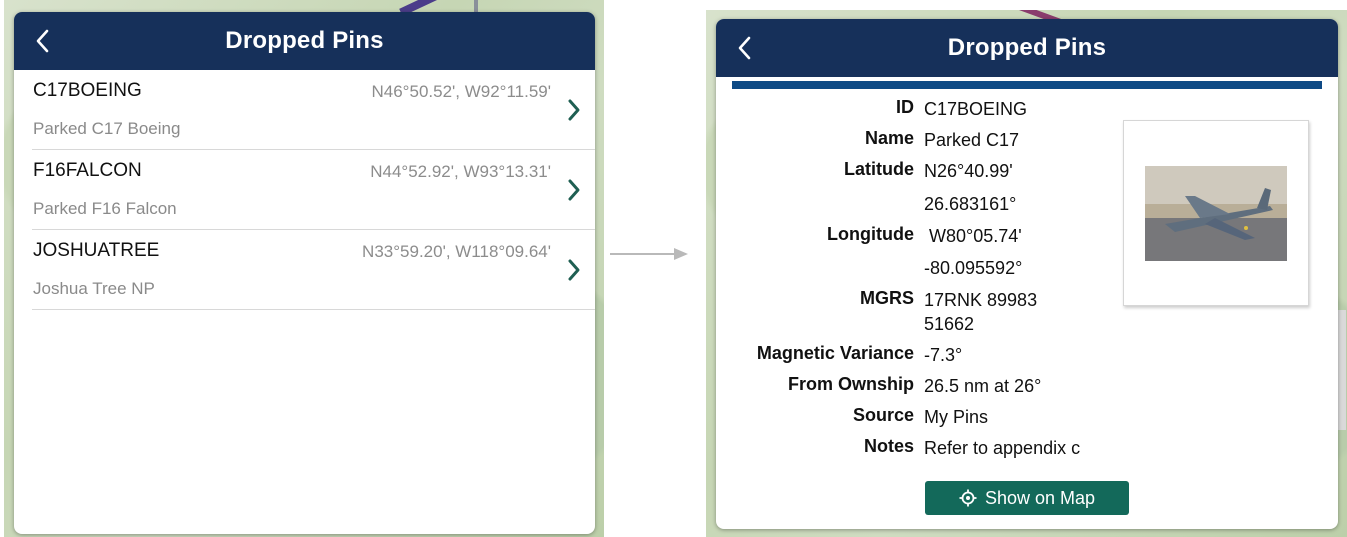  What do you see at coordinates (87, 170) in the screenshot?
I see `pin-id: F16FALCON` at bounding box center [87, 170].